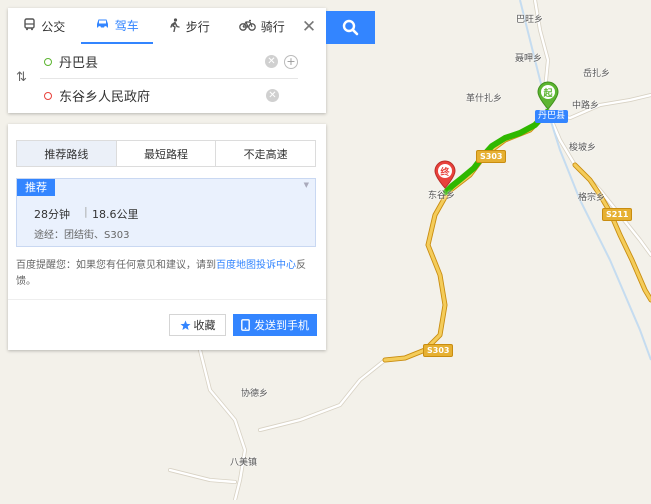  I want to click on tab-drive-label: 驾车, so click(126, 25).